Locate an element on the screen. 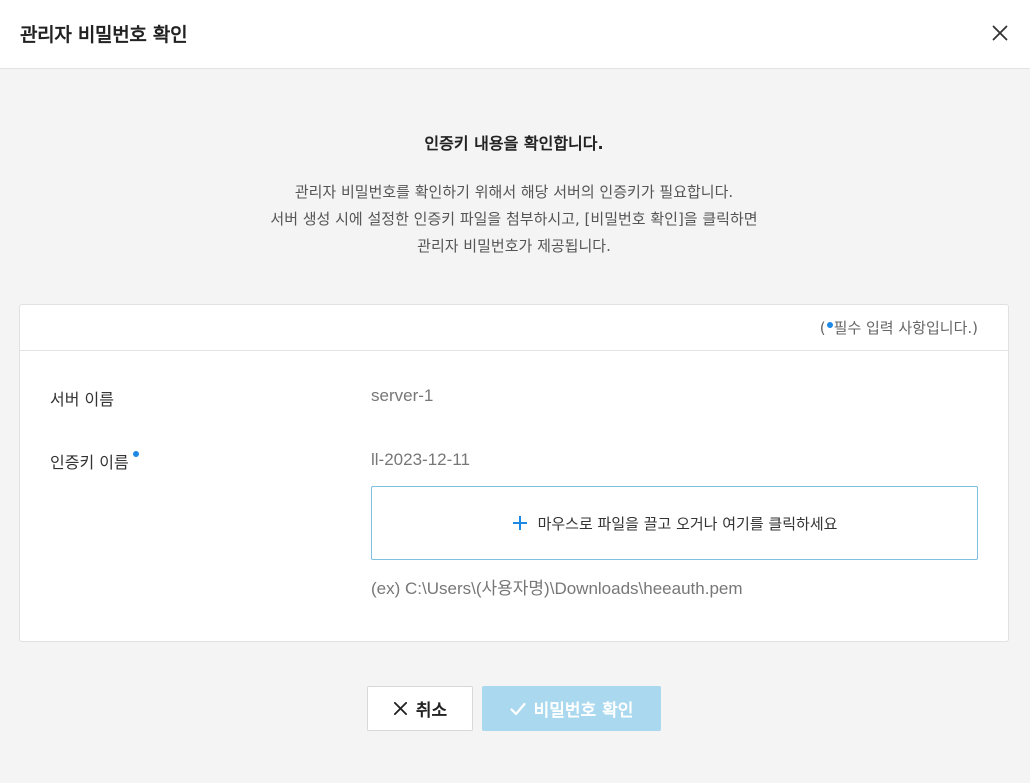 The width and height of the screenshot is (1030, 783). auth-key-label: 인증키 이름 is located at coordinates (95, 461).